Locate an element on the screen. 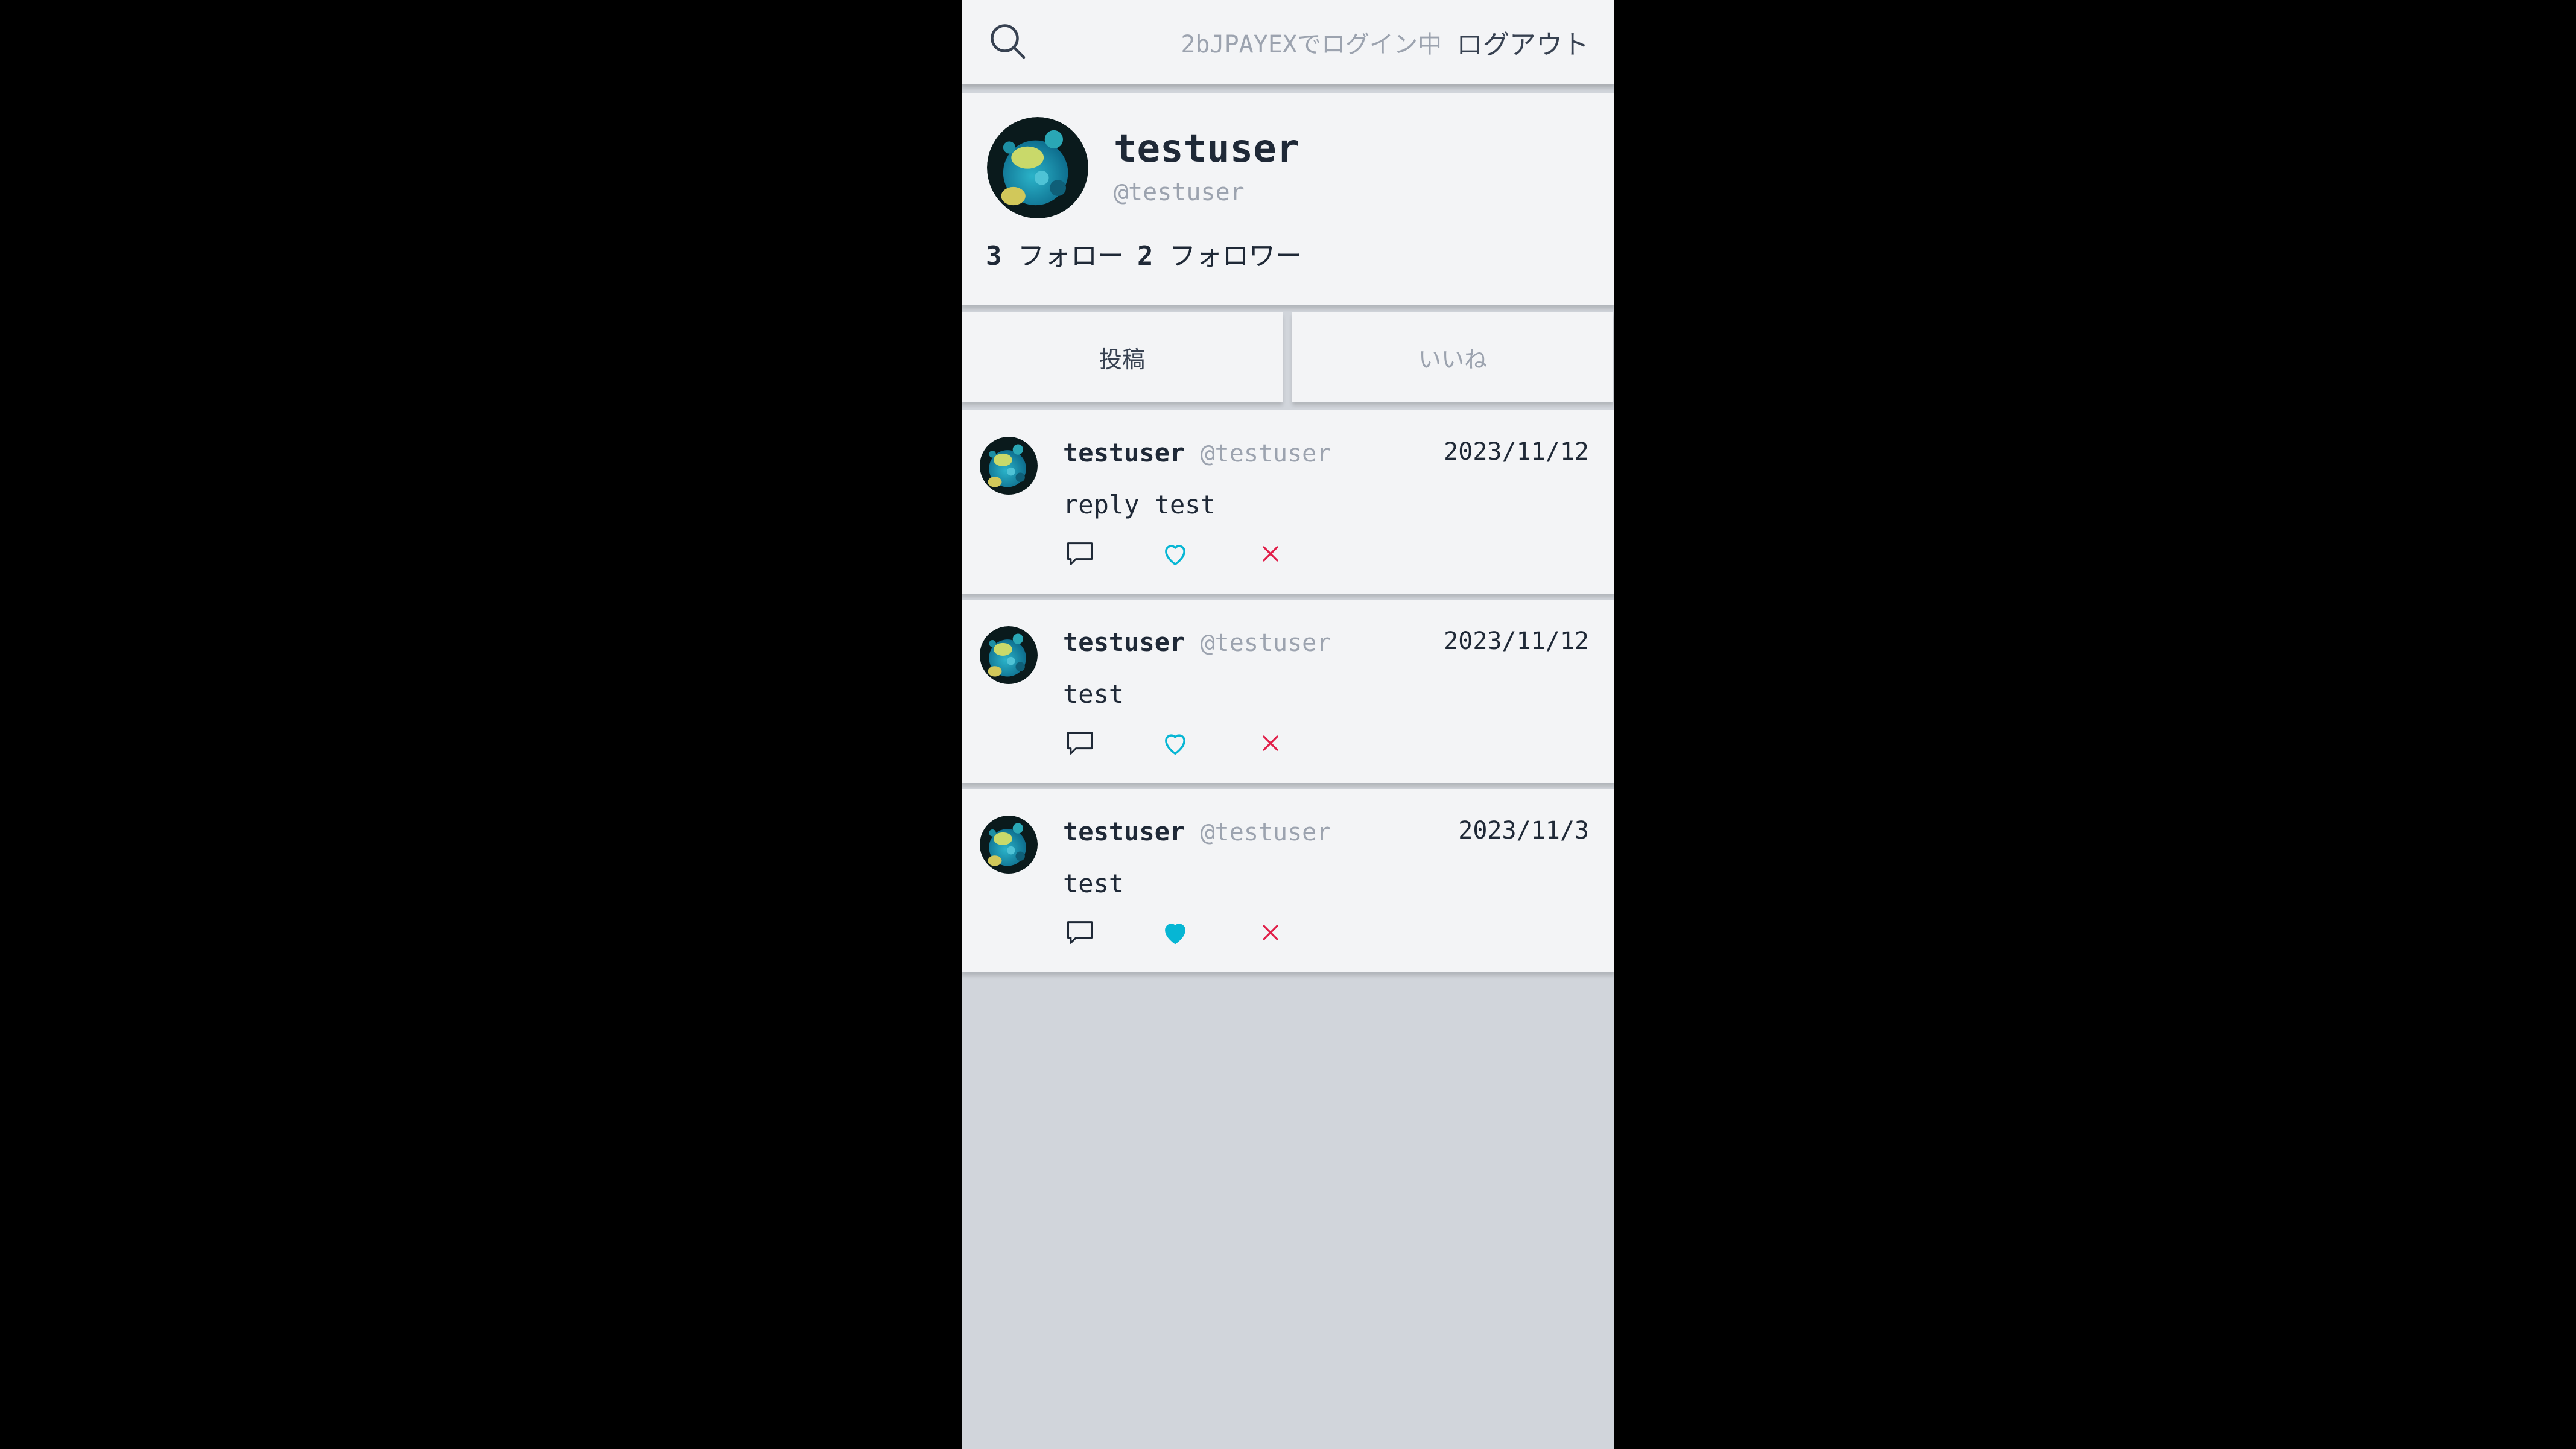 The height and width of the screenshot is (1449, 2576). search-button is located at coordinates (1008, 42).